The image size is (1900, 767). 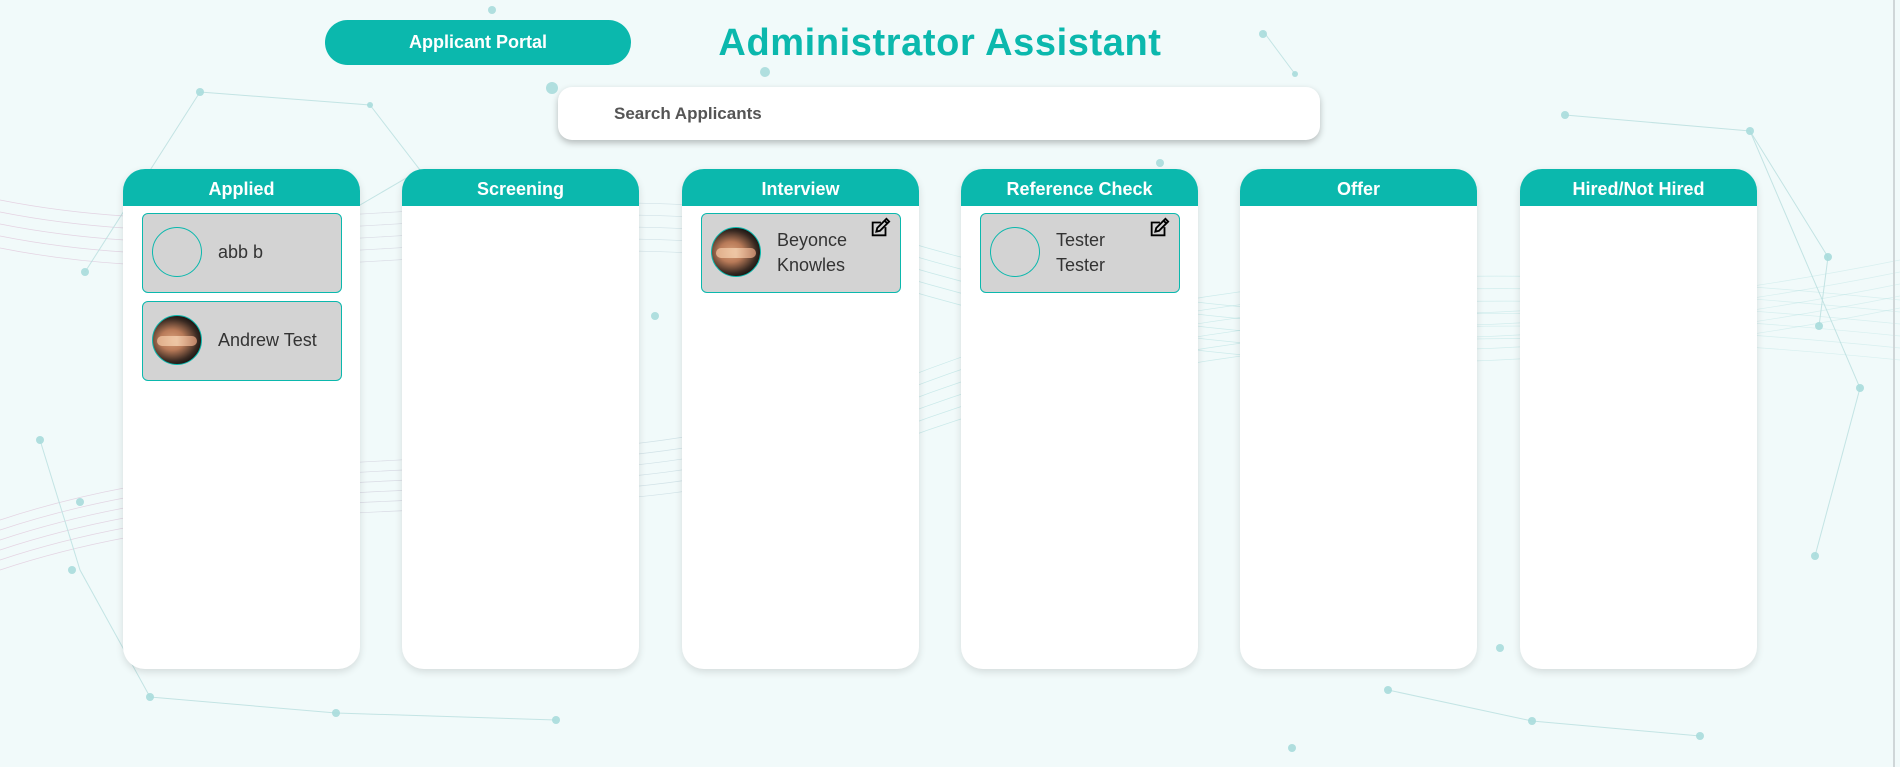 I want to click on applicant-card: abb b, so click(x=242, y=253).